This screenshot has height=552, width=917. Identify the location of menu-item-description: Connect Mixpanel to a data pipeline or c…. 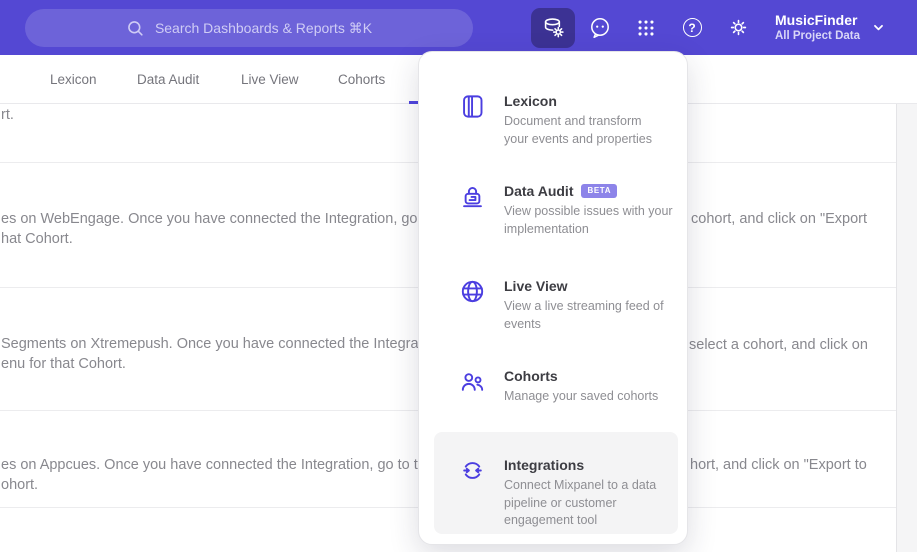
(580, 502).